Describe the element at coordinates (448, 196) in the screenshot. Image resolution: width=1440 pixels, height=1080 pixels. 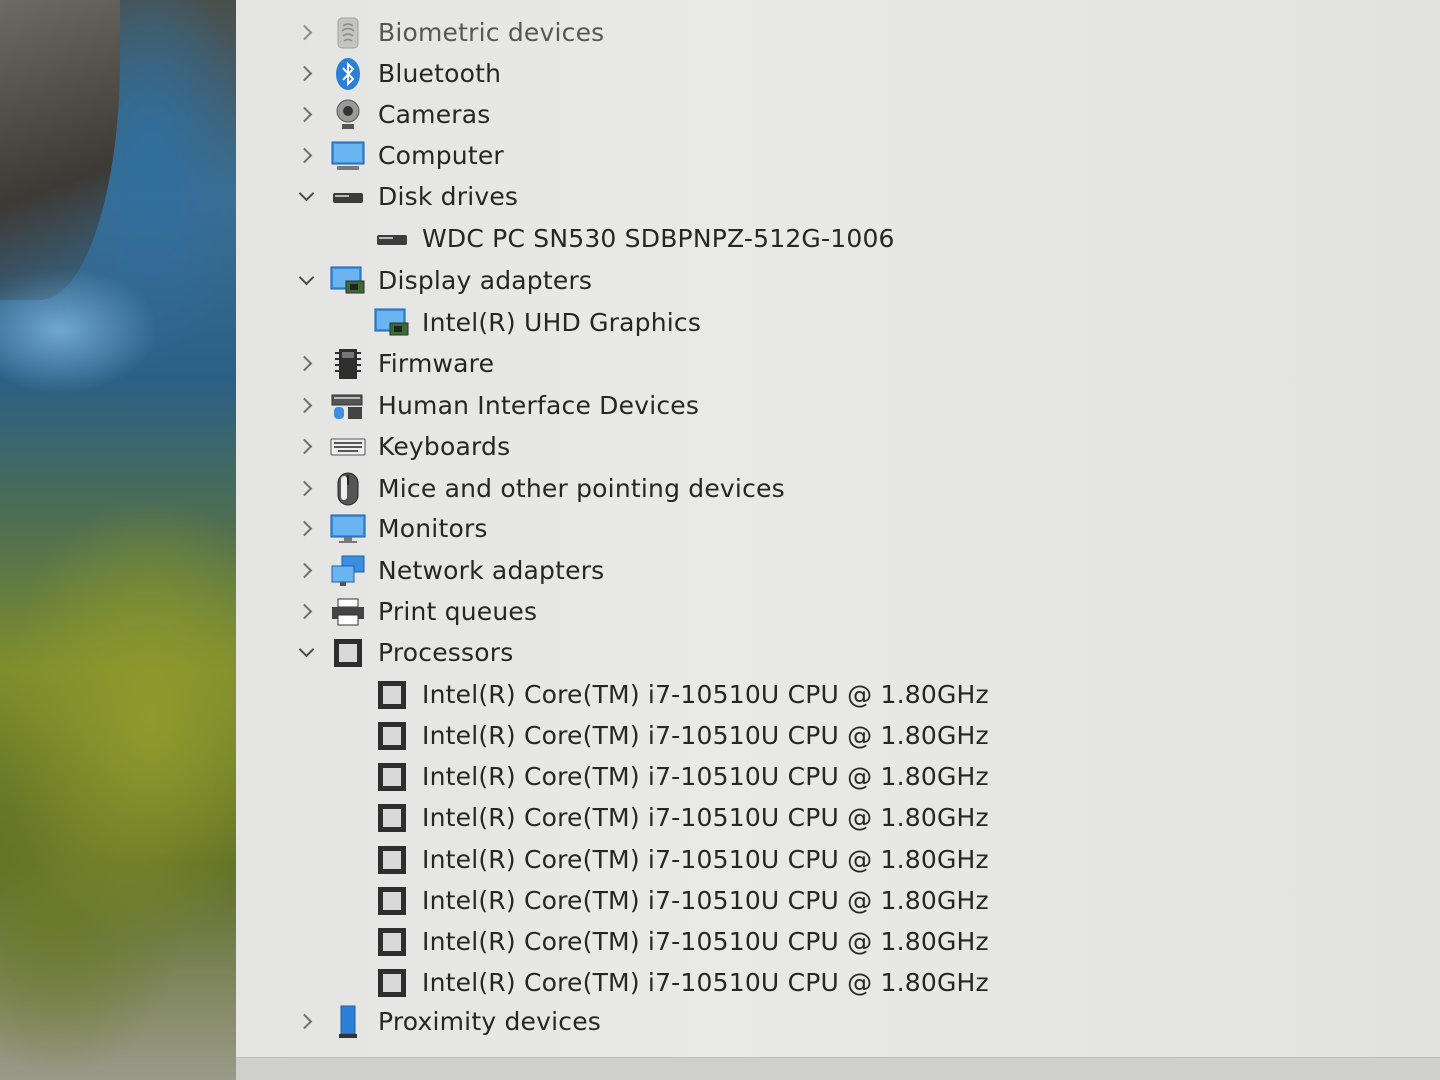
I see `tree-item-label: Disk drives` at that location.